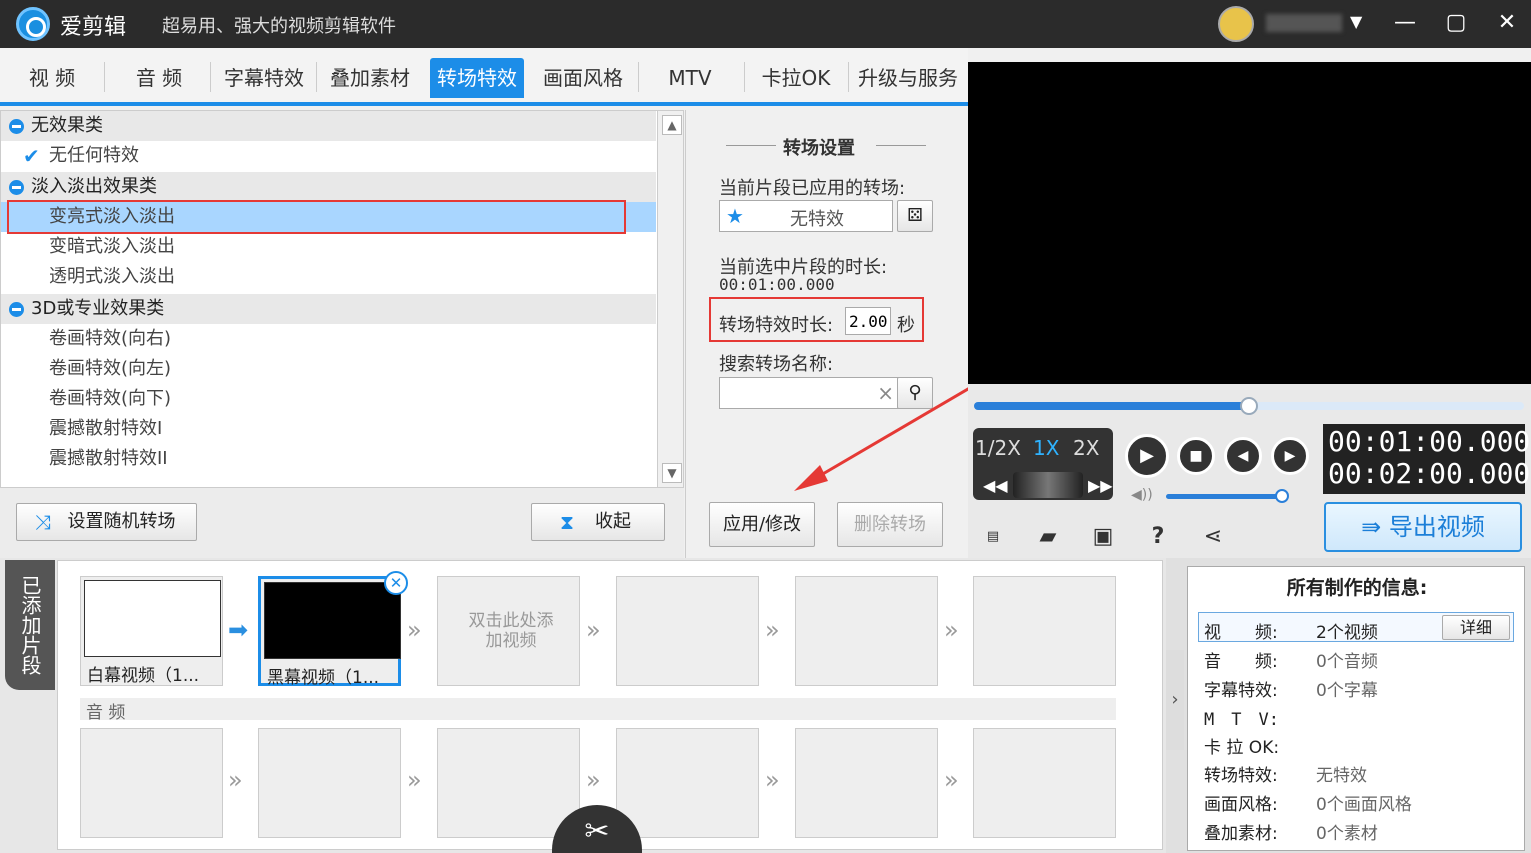 This screenshot has height=853, width=1531. I want to click on shuffle-icon: ⤨, so click(43, 522).